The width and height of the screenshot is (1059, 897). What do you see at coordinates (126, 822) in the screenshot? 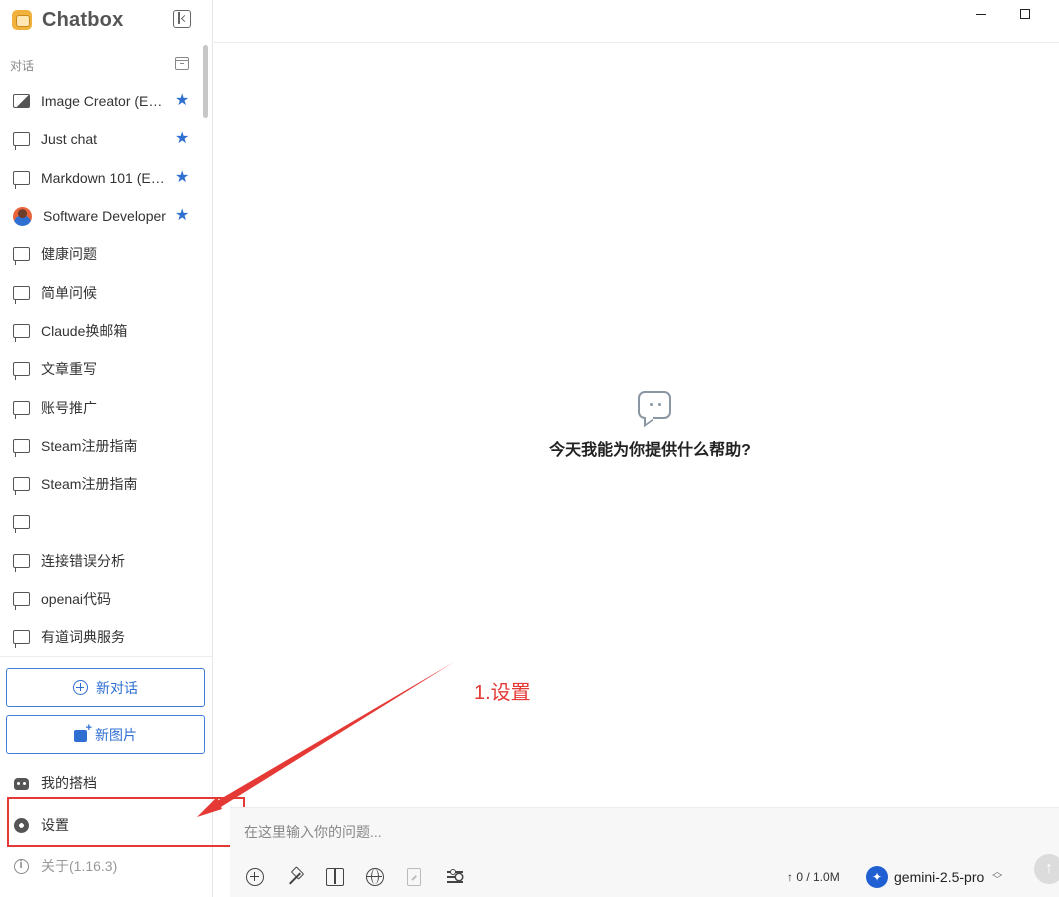
I see `annotation-highlight-box` at bounding box center [126, 822].